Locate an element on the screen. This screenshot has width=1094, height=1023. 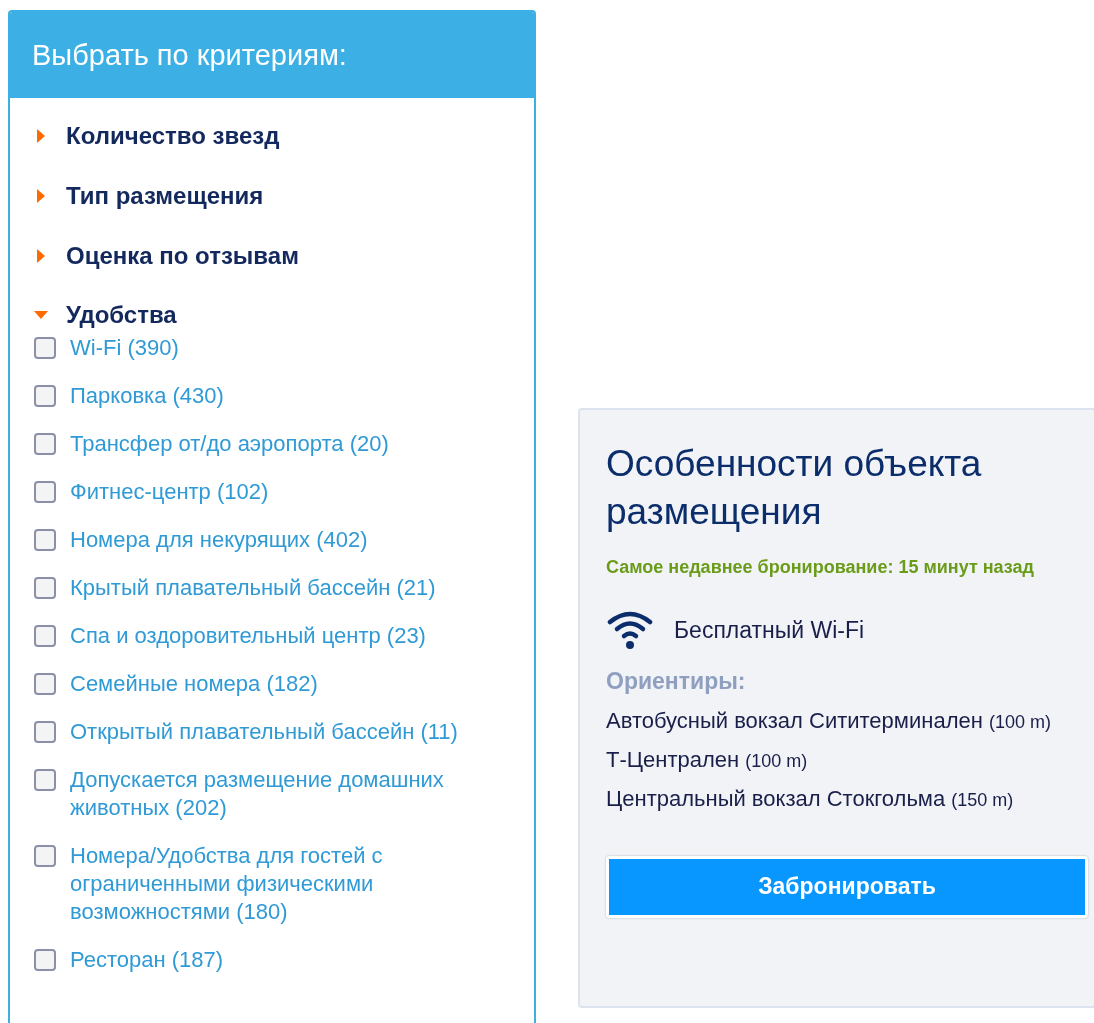
filter-option-label: Ресторан (187) is located at coordinates (147, 959).